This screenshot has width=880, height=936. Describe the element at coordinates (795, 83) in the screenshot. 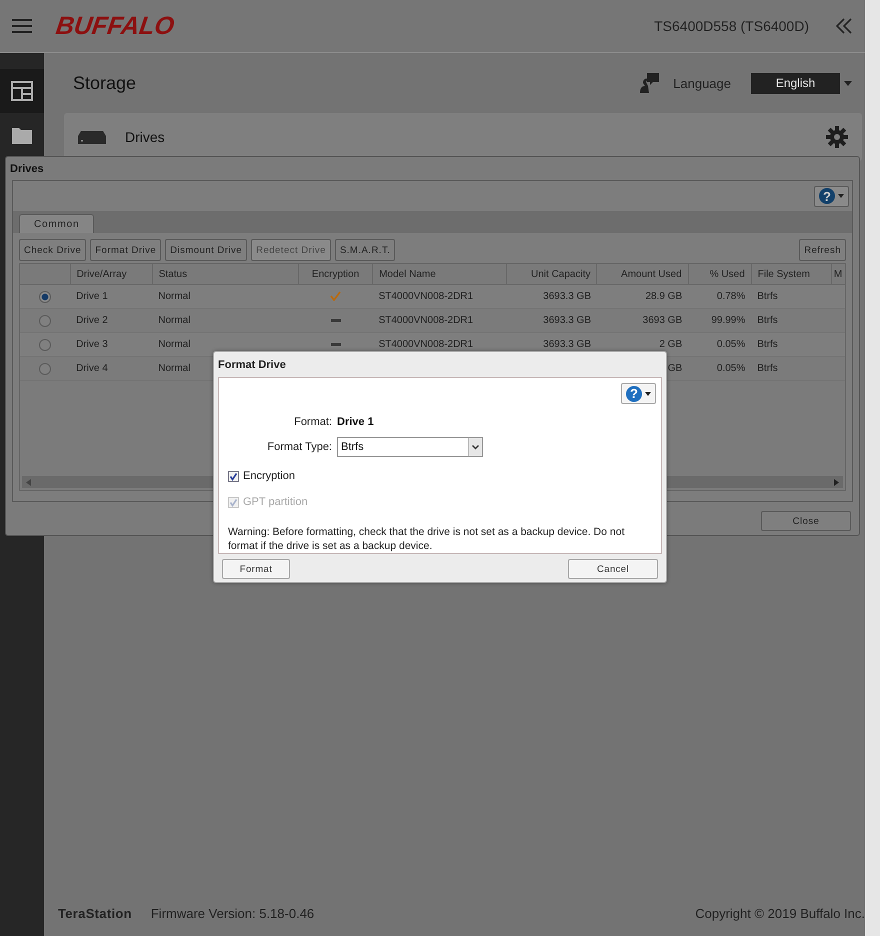

I see `language-select: English` at that location.